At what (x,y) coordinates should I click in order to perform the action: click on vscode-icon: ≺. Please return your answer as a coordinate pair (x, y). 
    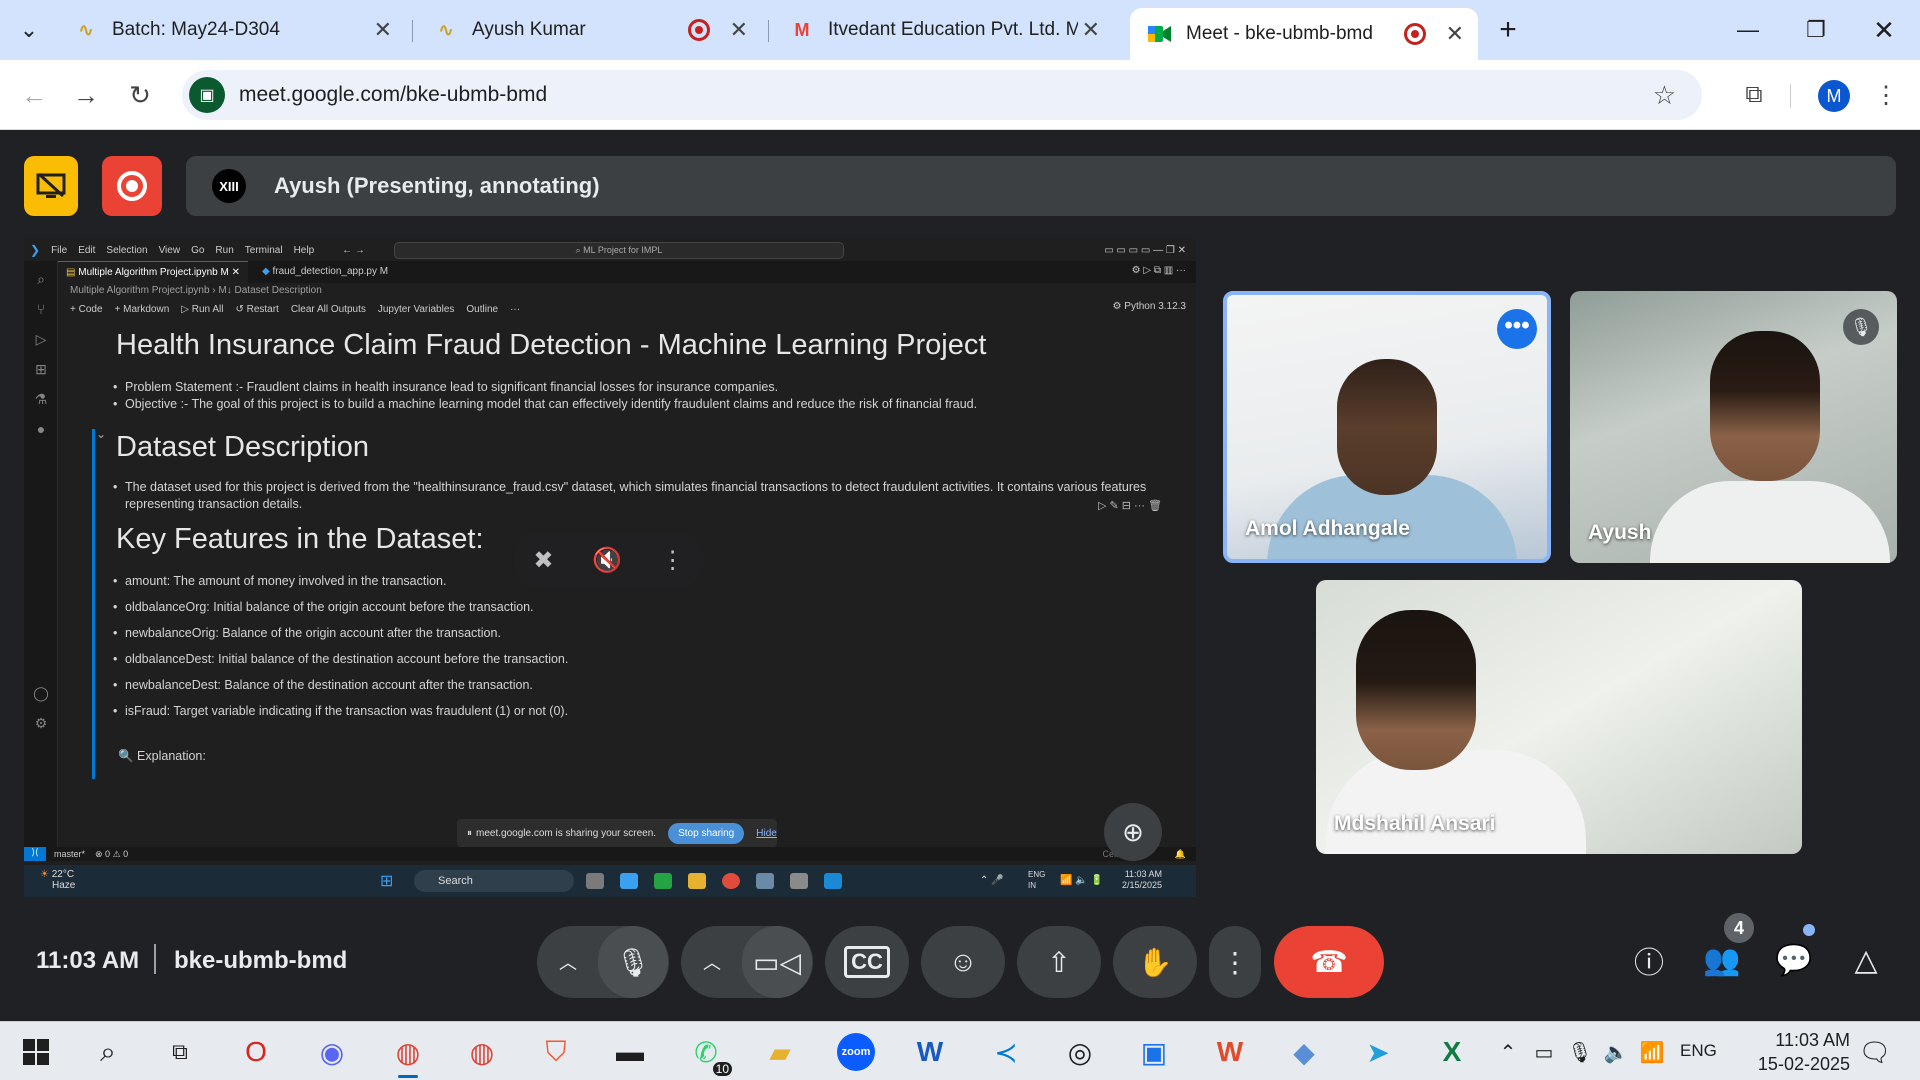
    Looking at the image, I should click on (1006, 1052).